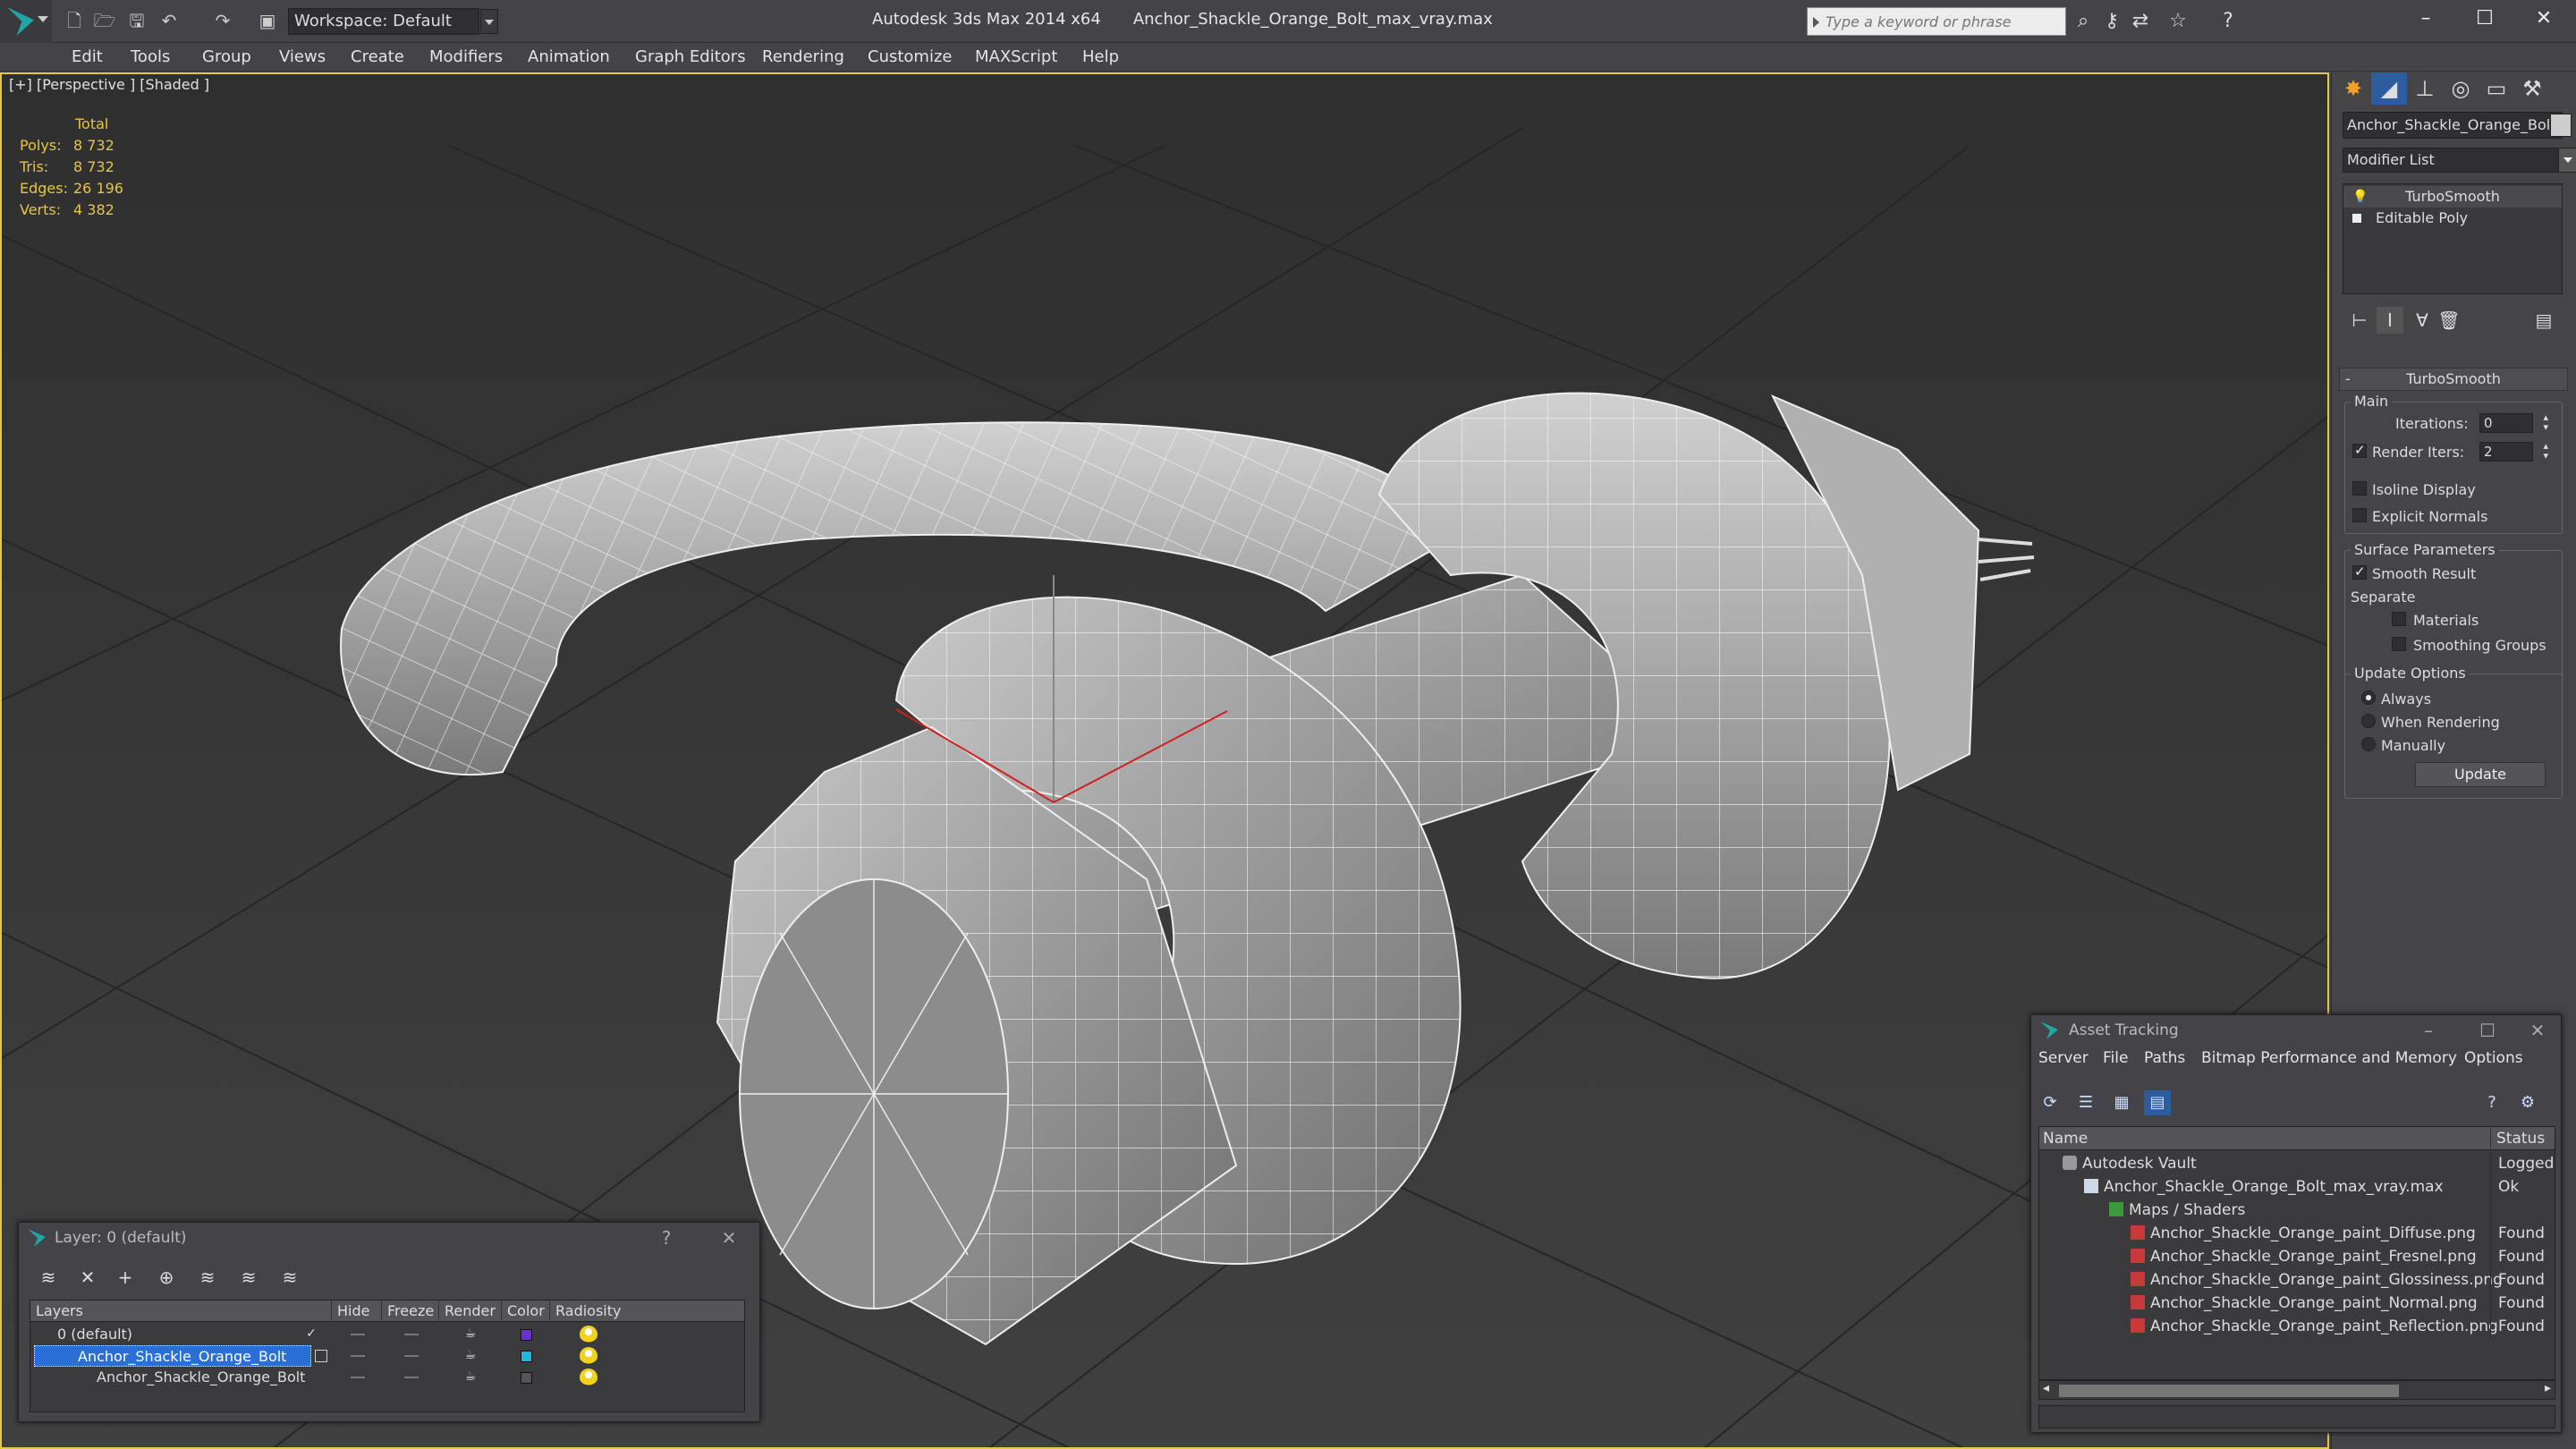 The width and height of the screenshot is (2576, 1449). I want to click on new-file-icon: 🗋, so click(74, 20).